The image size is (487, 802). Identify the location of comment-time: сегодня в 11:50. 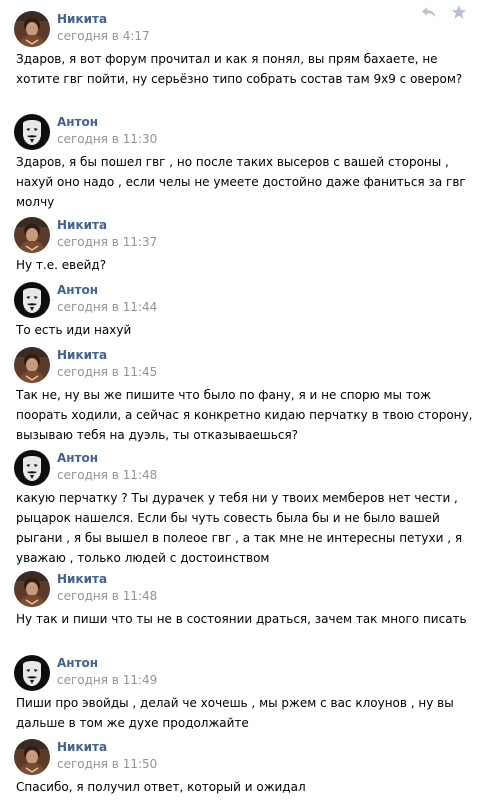
(107, 764).